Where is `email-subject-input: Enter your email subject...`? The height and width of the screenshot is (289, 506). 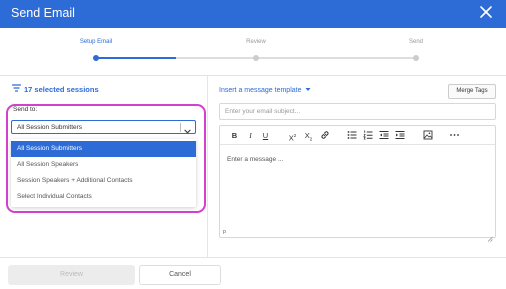 email-subject-input: Enter your email subject... is located at coordinates (357, 111).